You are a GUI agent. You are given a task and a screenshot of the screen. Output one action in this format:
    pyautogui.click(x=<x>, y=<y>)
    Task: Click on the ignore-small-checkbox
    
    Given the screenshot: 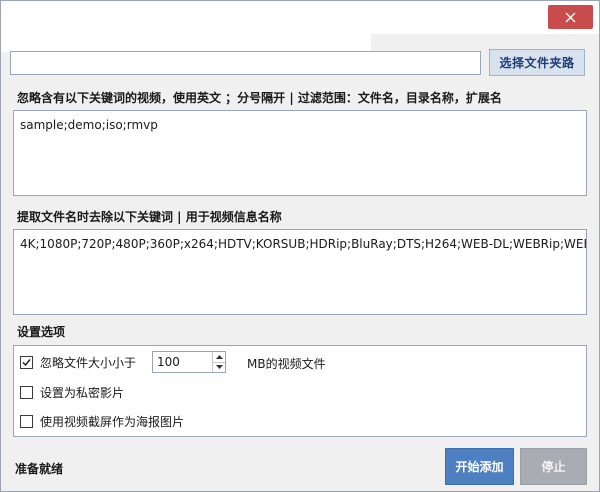 What is the action you would take?
    pyautogui.click(x=26, y=362)
    